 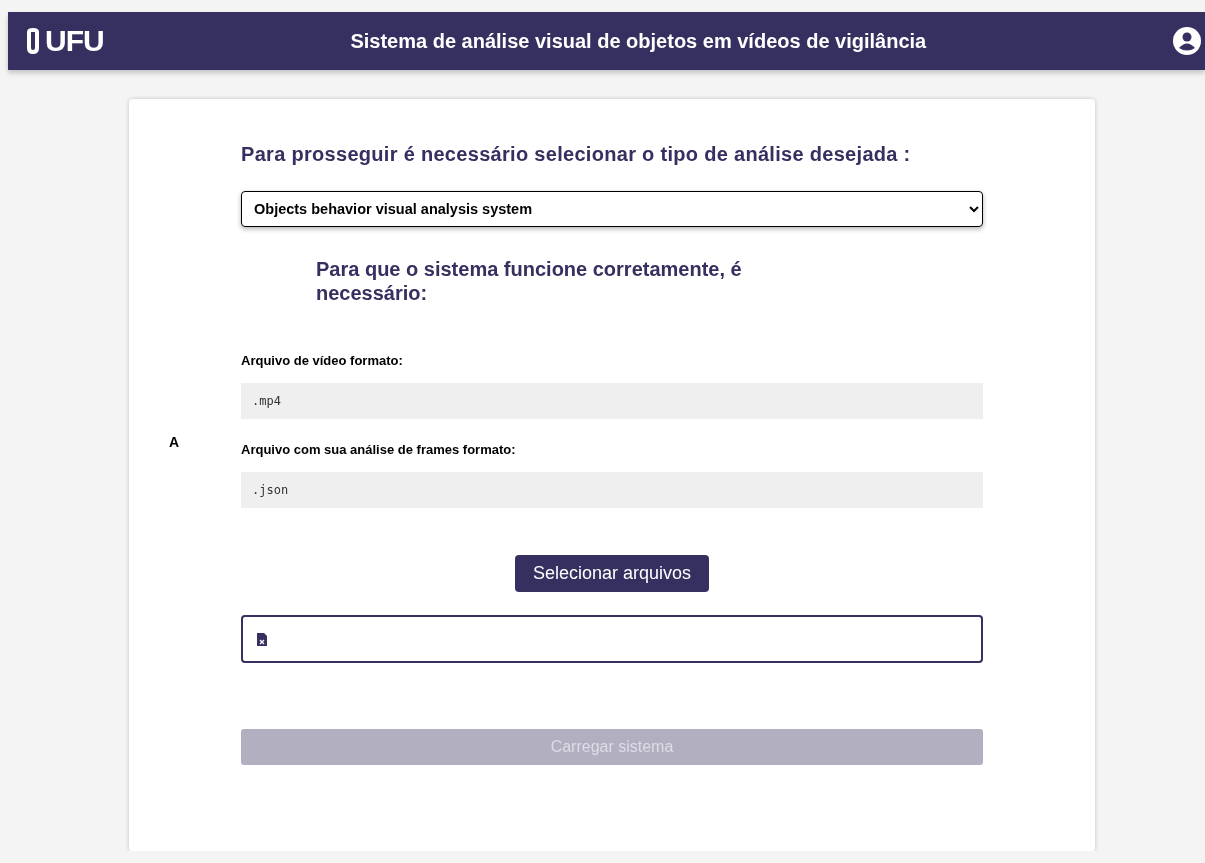 What do you see at coordinates (379, 449) in the screenshot?
I see `format-label: Arquivo com sua análise de frames formato:` at bounding box center [379, 449].